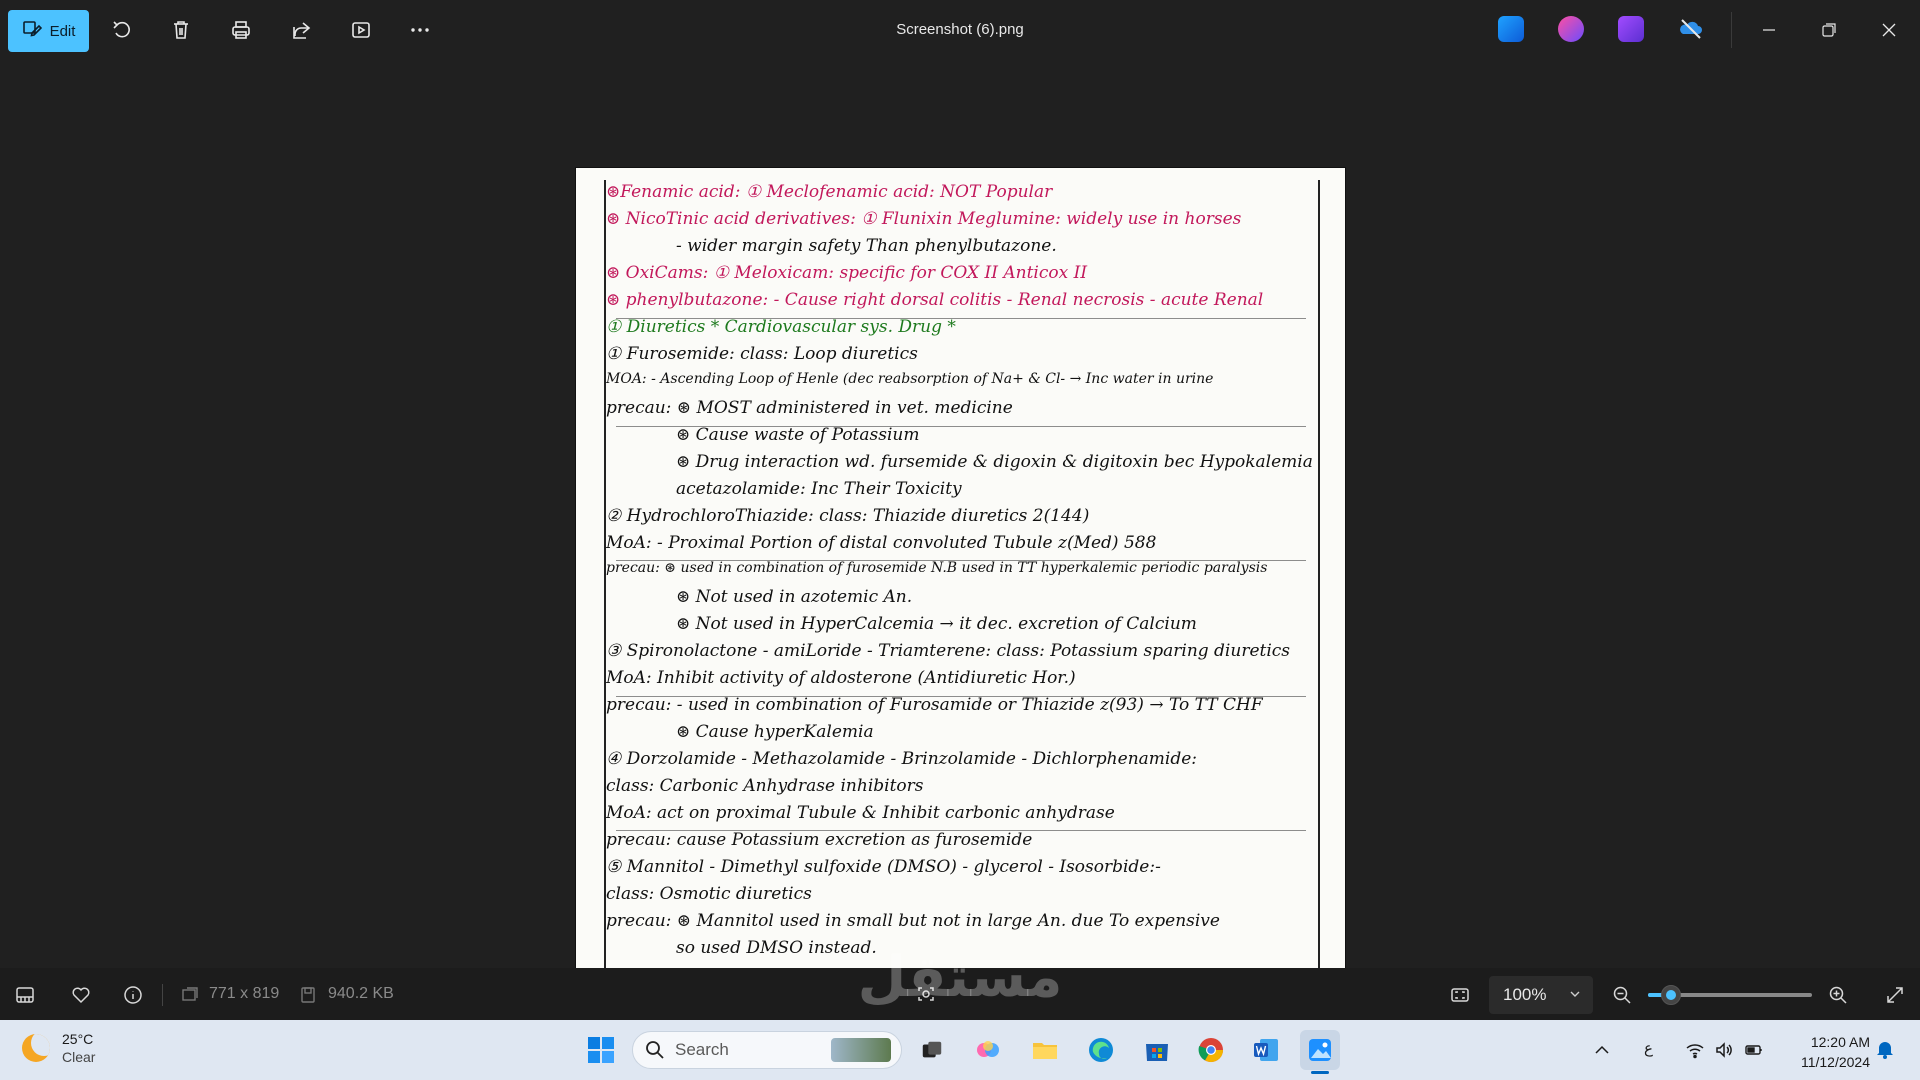 The image size is (1920, 1080). What do you see at coordinates (932, 1050) in the screenshot?
I see `task-view-icon` at bounding box center [932, 1050].